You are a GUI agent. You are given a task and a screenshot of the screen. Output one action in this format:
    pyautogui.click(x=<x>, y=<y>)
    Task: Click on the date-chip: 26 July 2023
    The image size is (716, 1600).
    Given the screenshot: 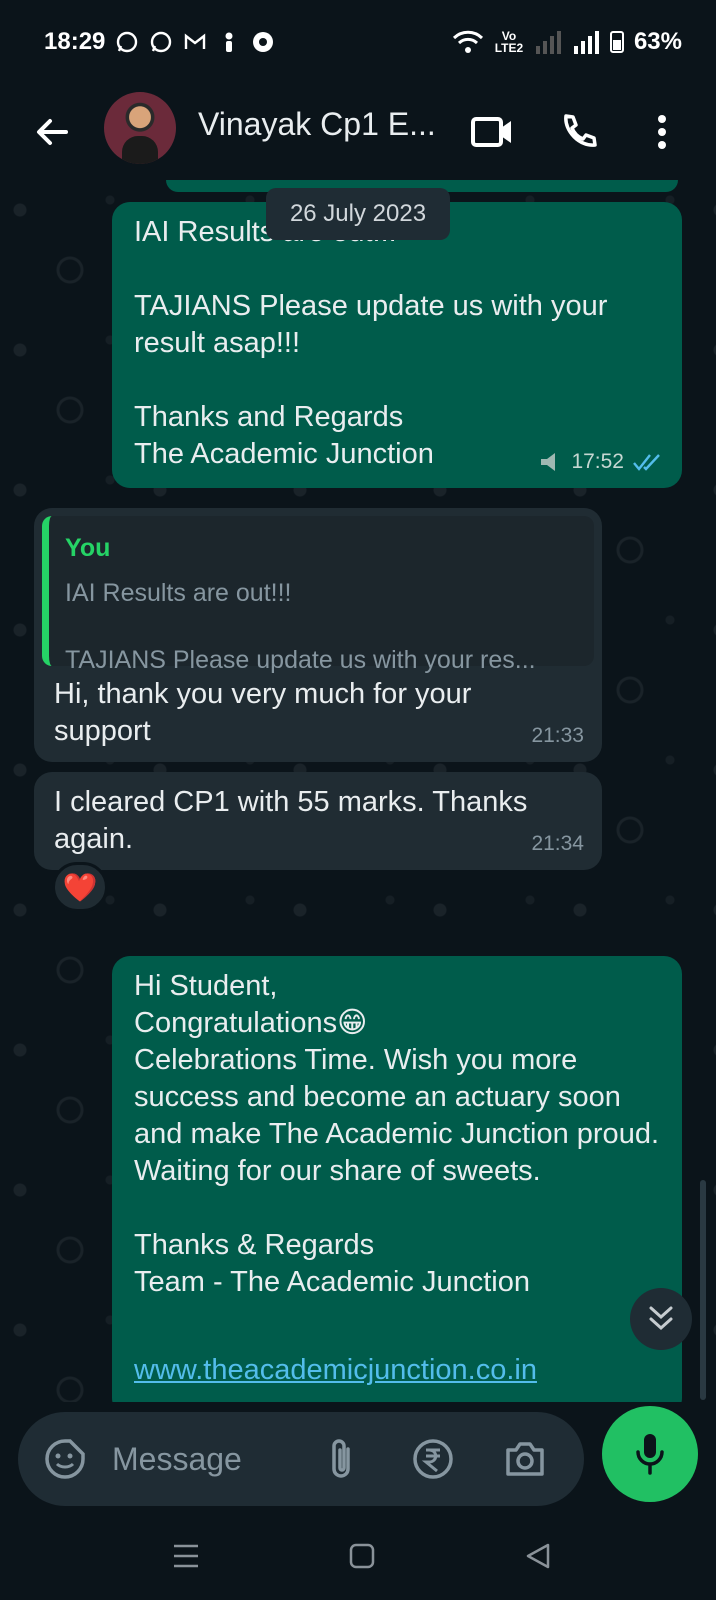 What is the action you would take?
    pyautogui.click(x=358, y=214)
    